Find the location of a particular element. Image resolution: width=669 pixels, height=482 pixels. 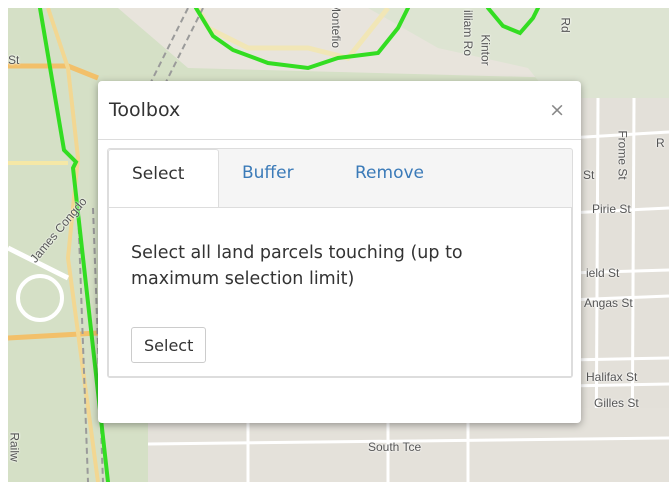

tab-buffer: Buffer is located at coordinates (268, 173).